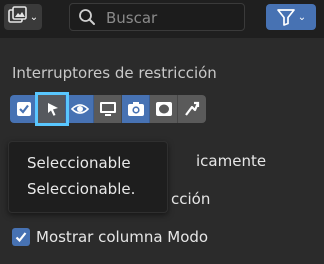 The height and width of the screenshot is (264, 324). What do you see at coordinates (17, 17) in the screenshot?
I see `image-stack-icon` at bounding box center [17, 17].